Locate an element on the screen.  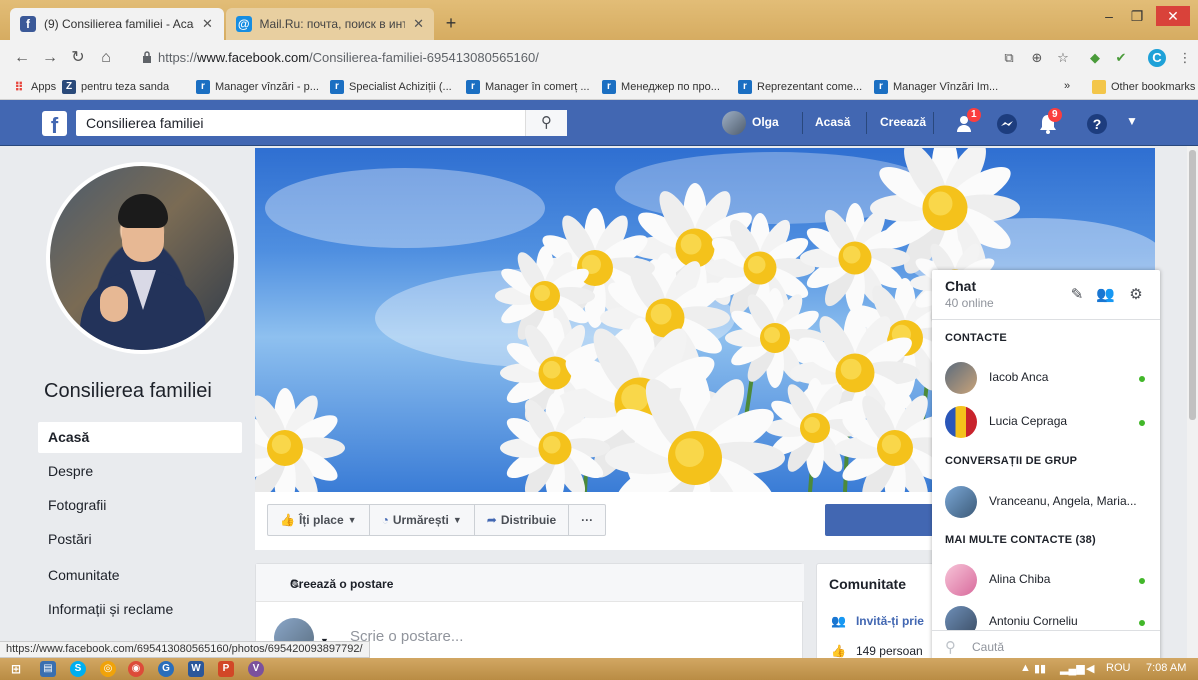
viber-icon: V is located at coordinates (256, 669).